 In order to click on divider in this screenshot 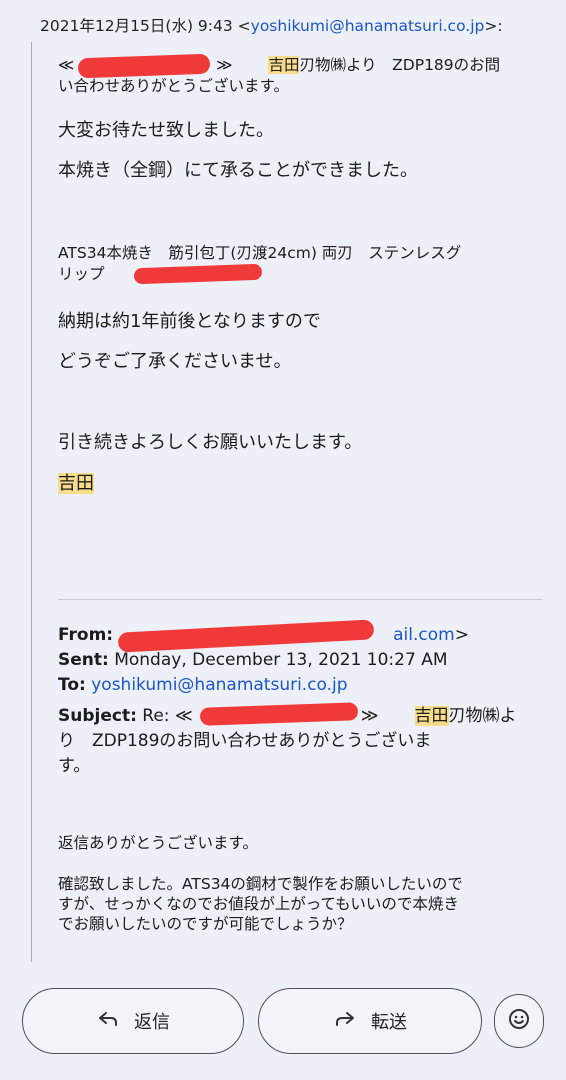, I will do `click(300, 599)`.